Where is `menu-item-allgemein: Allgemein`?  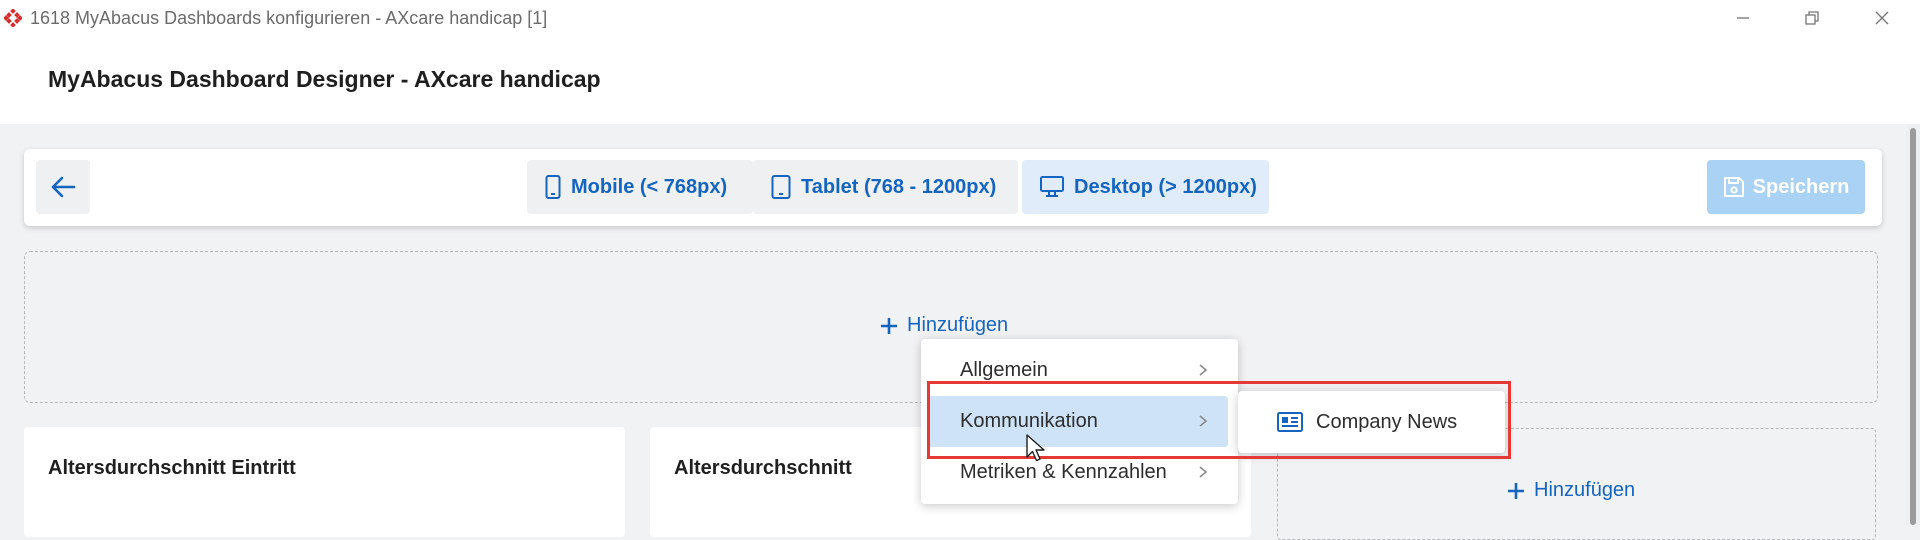 menu-item-allgemein: Allgemein is located at coordinates (1077, 370).